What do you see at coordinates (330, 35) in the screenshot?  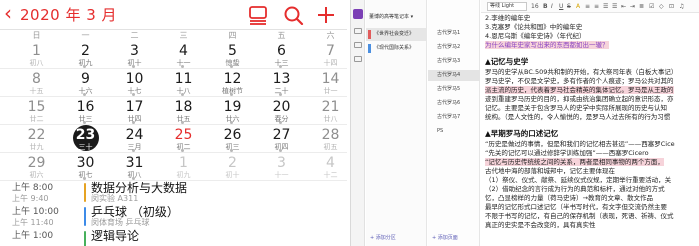 I see `weekday-label: 六` at bounding box center [330, 35].